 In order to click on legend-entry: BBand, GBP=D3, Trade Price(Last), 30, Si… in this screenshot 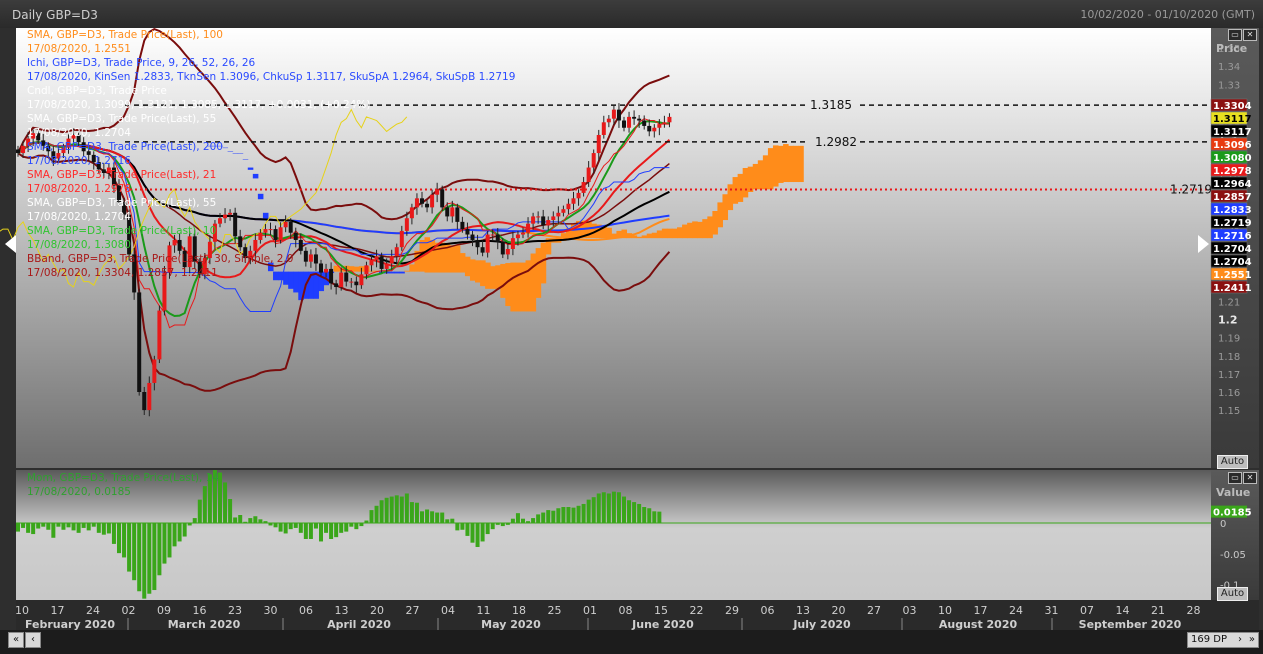, I will do `click(160, 259)`.